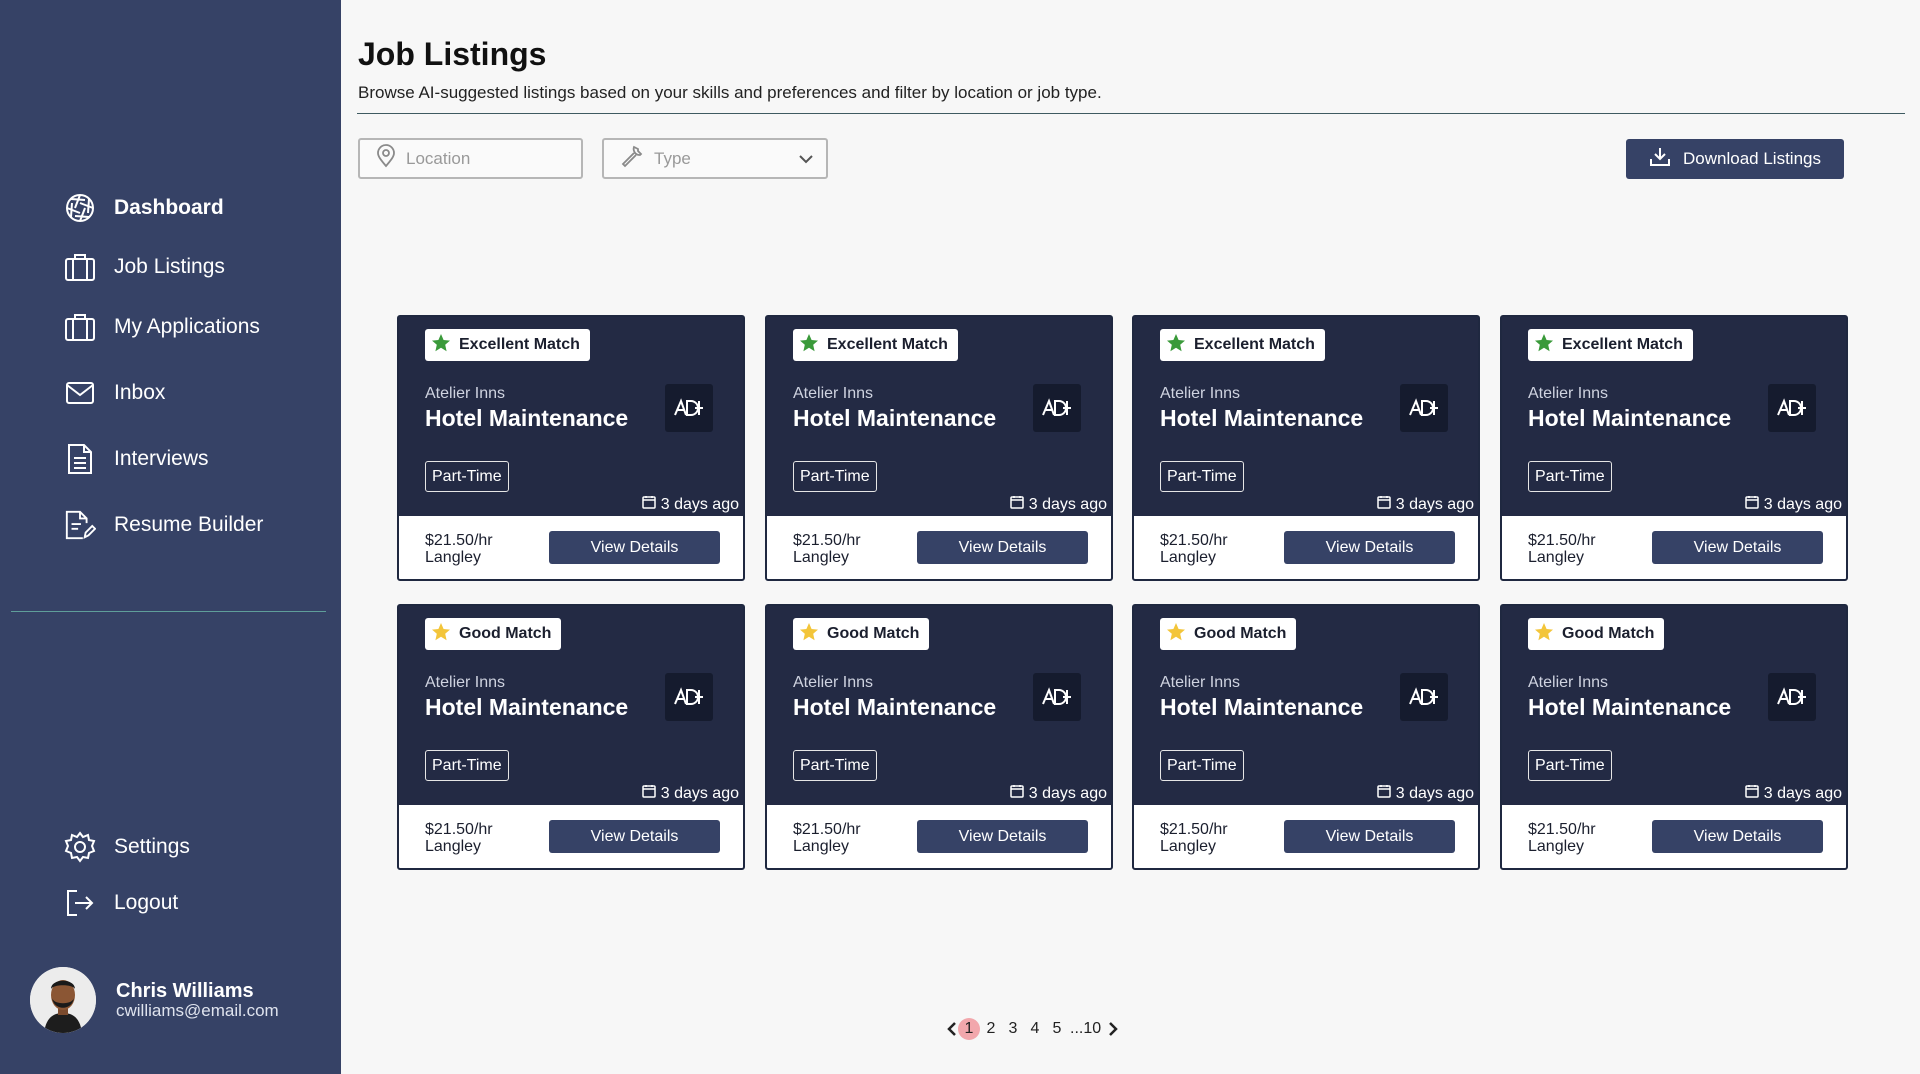  Describe the element at coordinates (969, 1029) in the screenshot. I see `page-1: 1` at that location.